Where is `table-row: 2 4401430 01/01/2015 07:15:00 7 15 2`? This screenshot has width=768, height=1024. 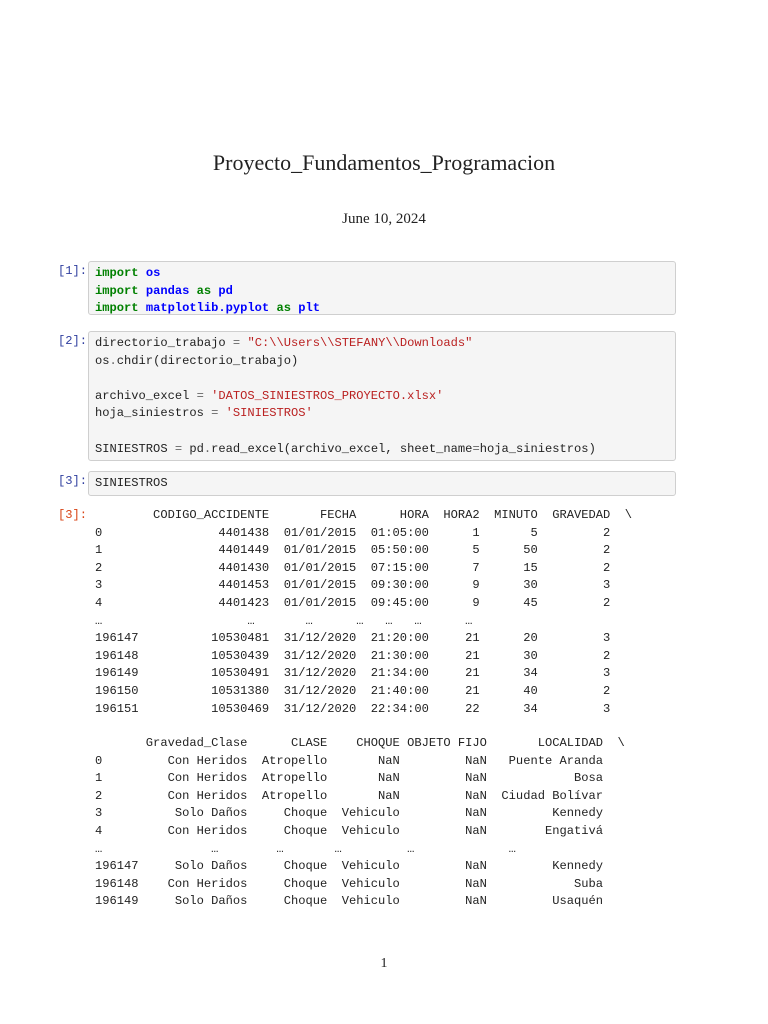
table-row: 2 4401430 01/01/2015 07:15:00 7 15 2 is located at coordinates (353, 567).